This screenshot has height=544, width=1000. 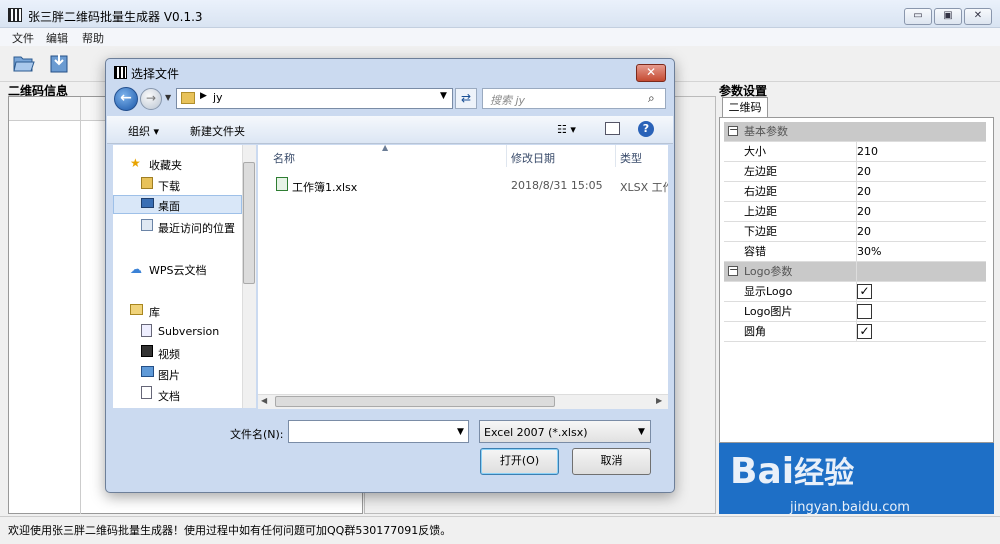 What do you see at coordinates (918, 16) in the screenshot?
I see `minimize-button: ▭` at bounding box center [918, 16].